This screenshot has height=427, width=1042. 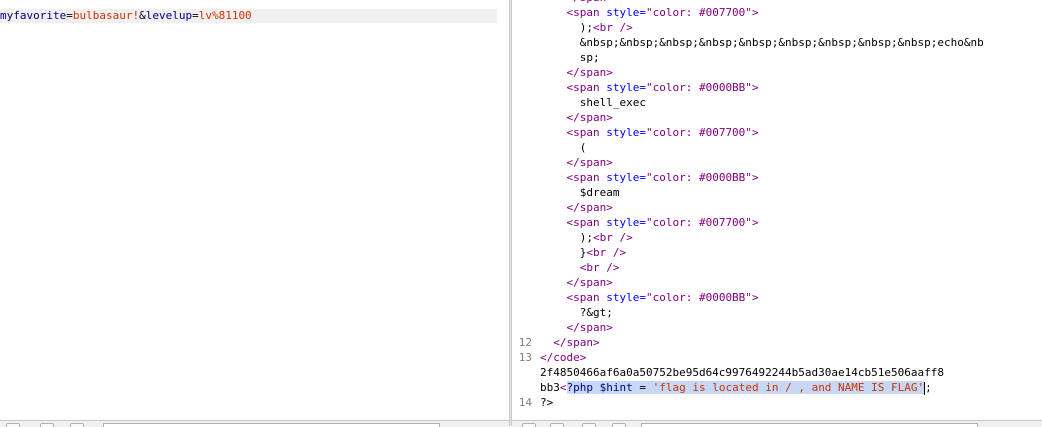 What do you see at coordinates (529, 425) in the screenshot?
I see `help-icon` at bounding box center [529, 425].